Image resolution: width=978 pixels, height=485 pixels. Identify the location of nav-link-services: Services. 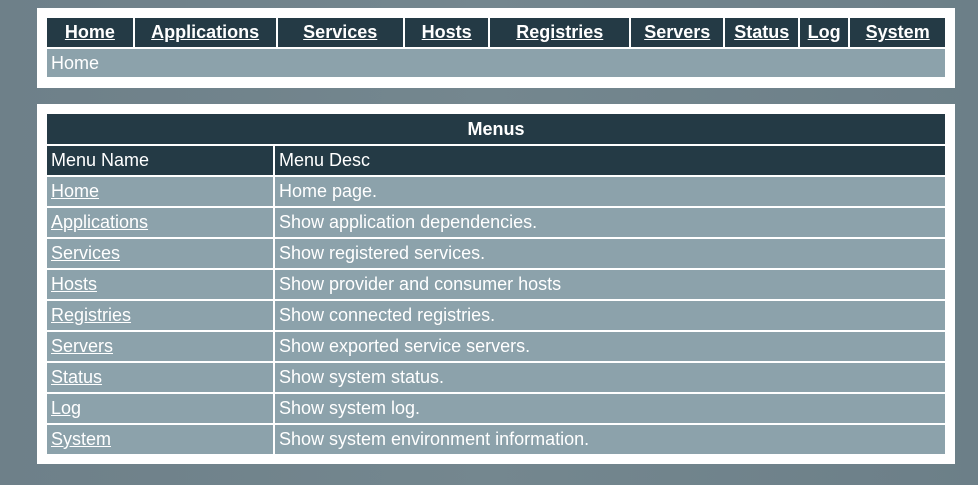
(340, 32).